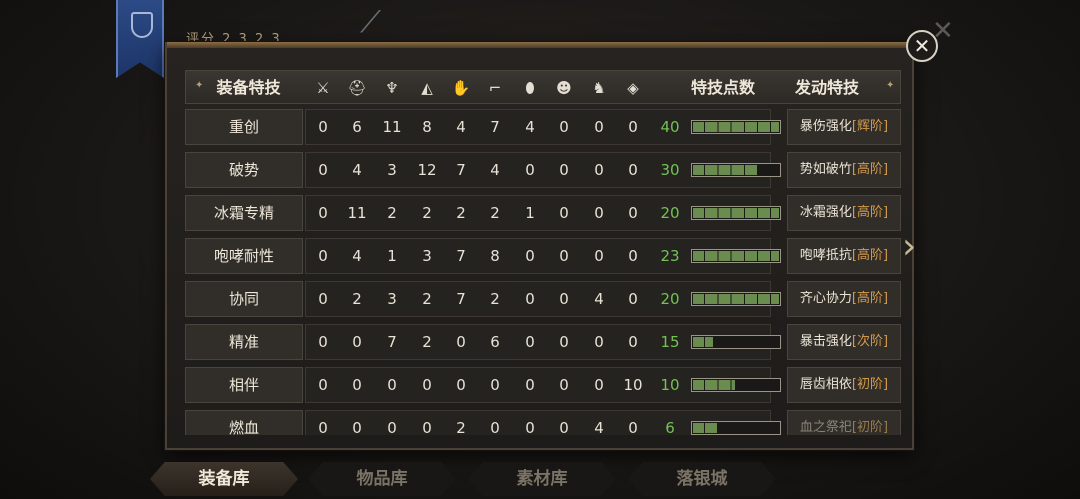 This screenshot has width=1080, height=499. I want to click on skill-points: 30, so click(670, 170).